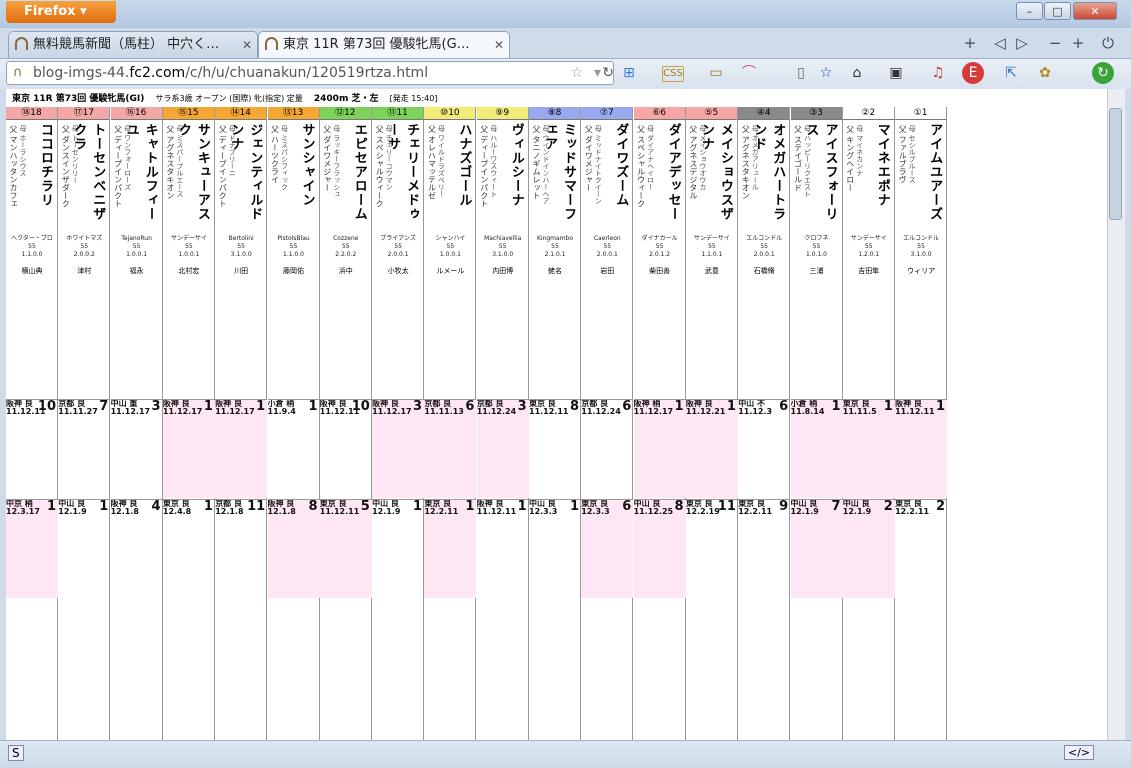 Image resolution: width=1131 pixels, height=768 pixels. What do you see at coordinates (16, 753) in the screenshot?
I see `s-addon-icon: S` at bounding box center [16, 753].